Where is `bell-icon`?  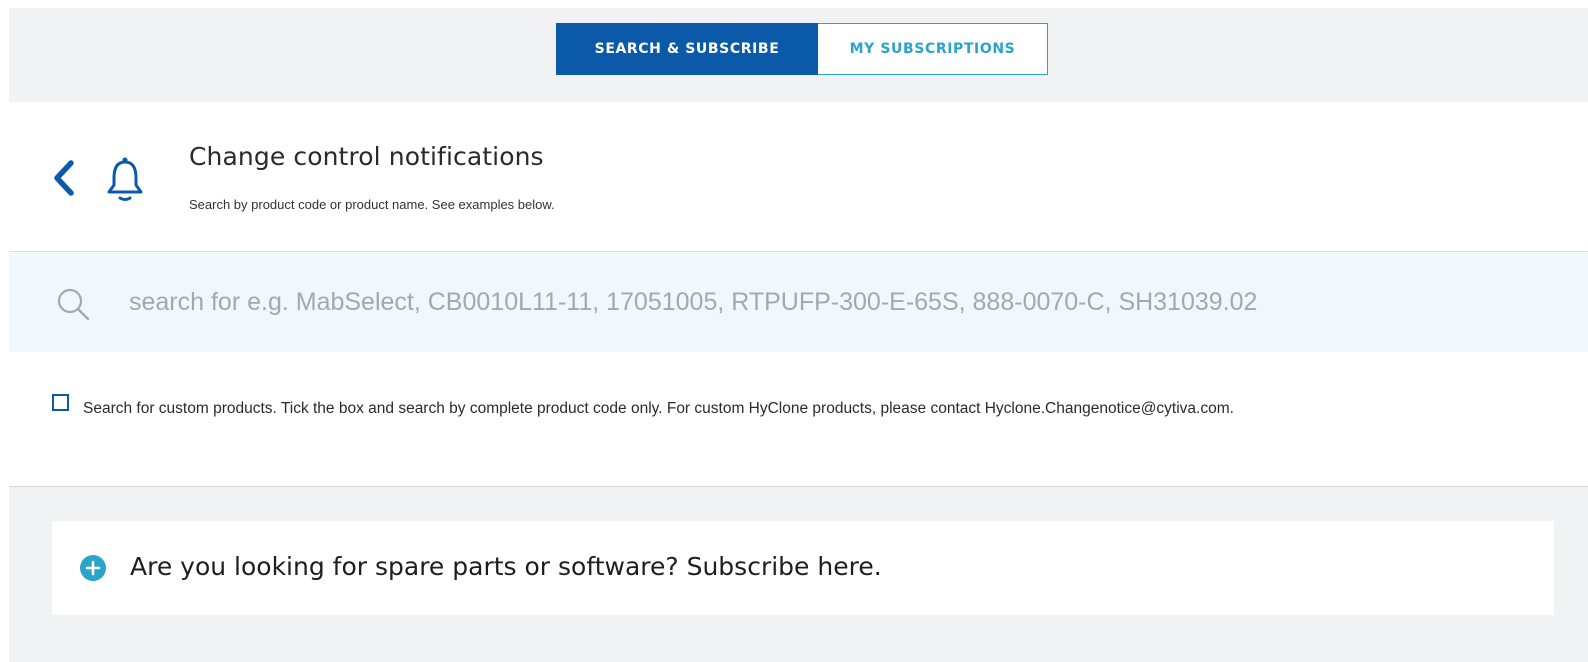 bell-icon is located at coordinates (125, 179).